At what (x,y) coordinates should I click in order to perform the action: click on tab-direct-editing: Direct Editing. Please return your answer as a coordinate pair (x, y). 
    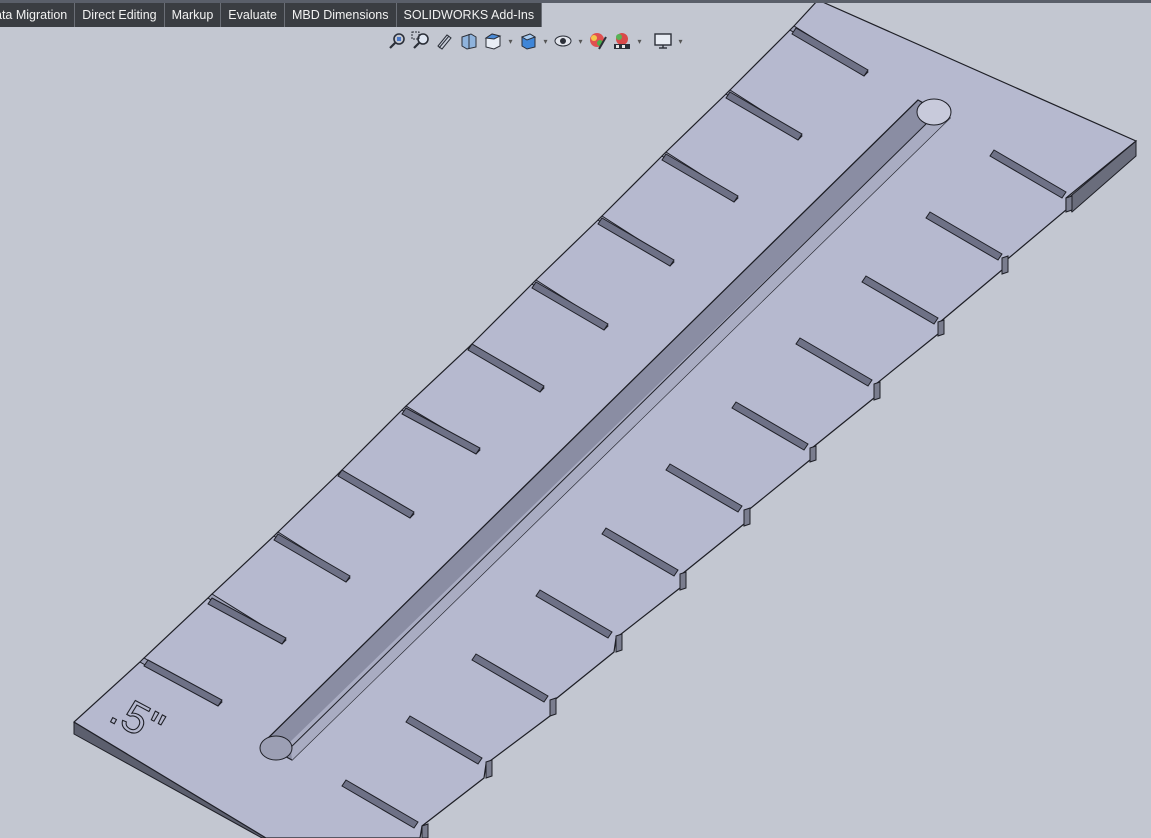
    Looking at the image, I should click on (120, 15).